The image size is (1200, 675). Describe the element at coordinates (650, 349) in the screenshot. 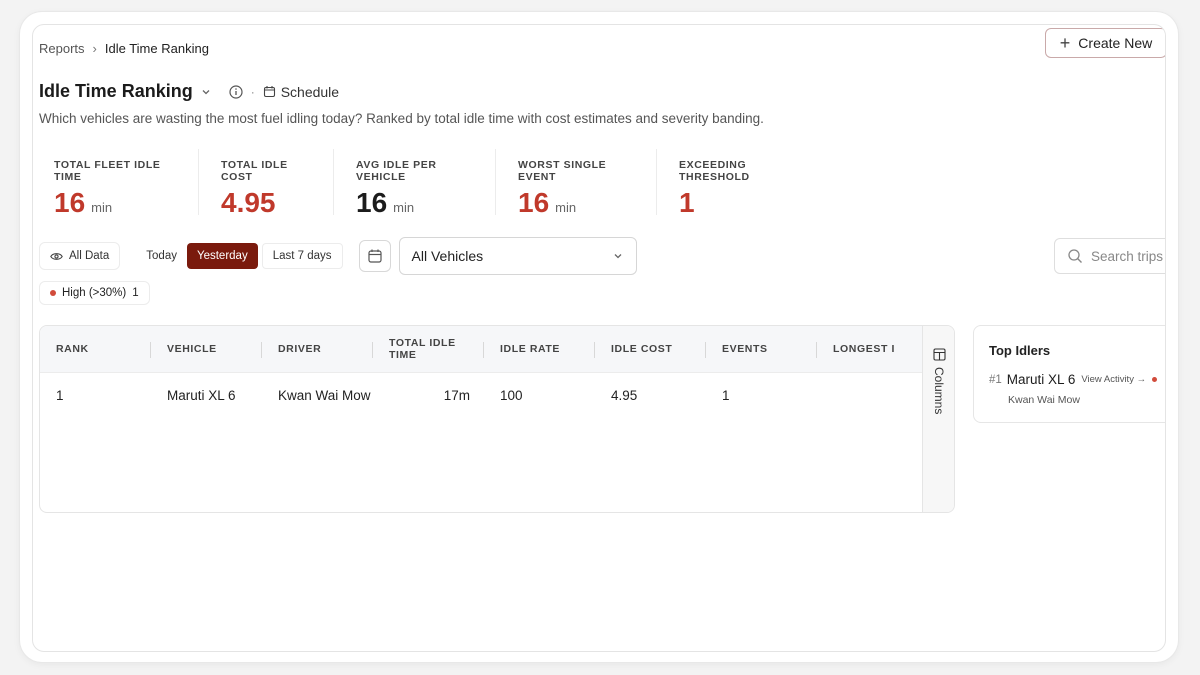

I see `column-header-idle-cost: IDLE COST` at that location.